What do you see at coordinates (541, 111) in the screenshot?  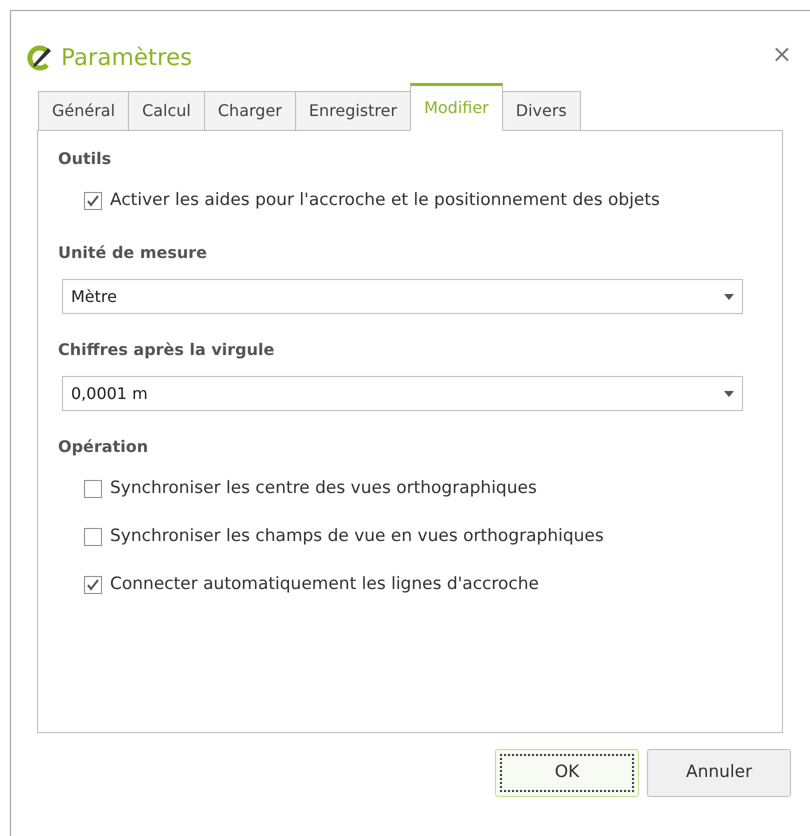 I see `tab: Divers` at bounding box center [541, 111].